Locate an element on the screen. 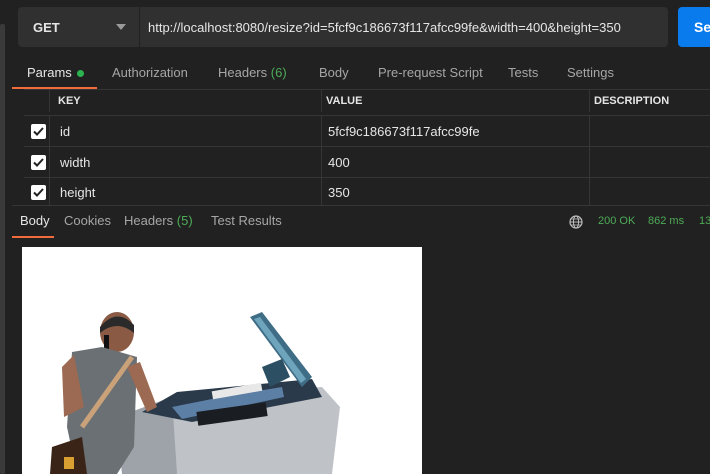 Image resolution: width=710 pixels, height=474 pixels. method-select: GET is located at coordinates (78, 27).